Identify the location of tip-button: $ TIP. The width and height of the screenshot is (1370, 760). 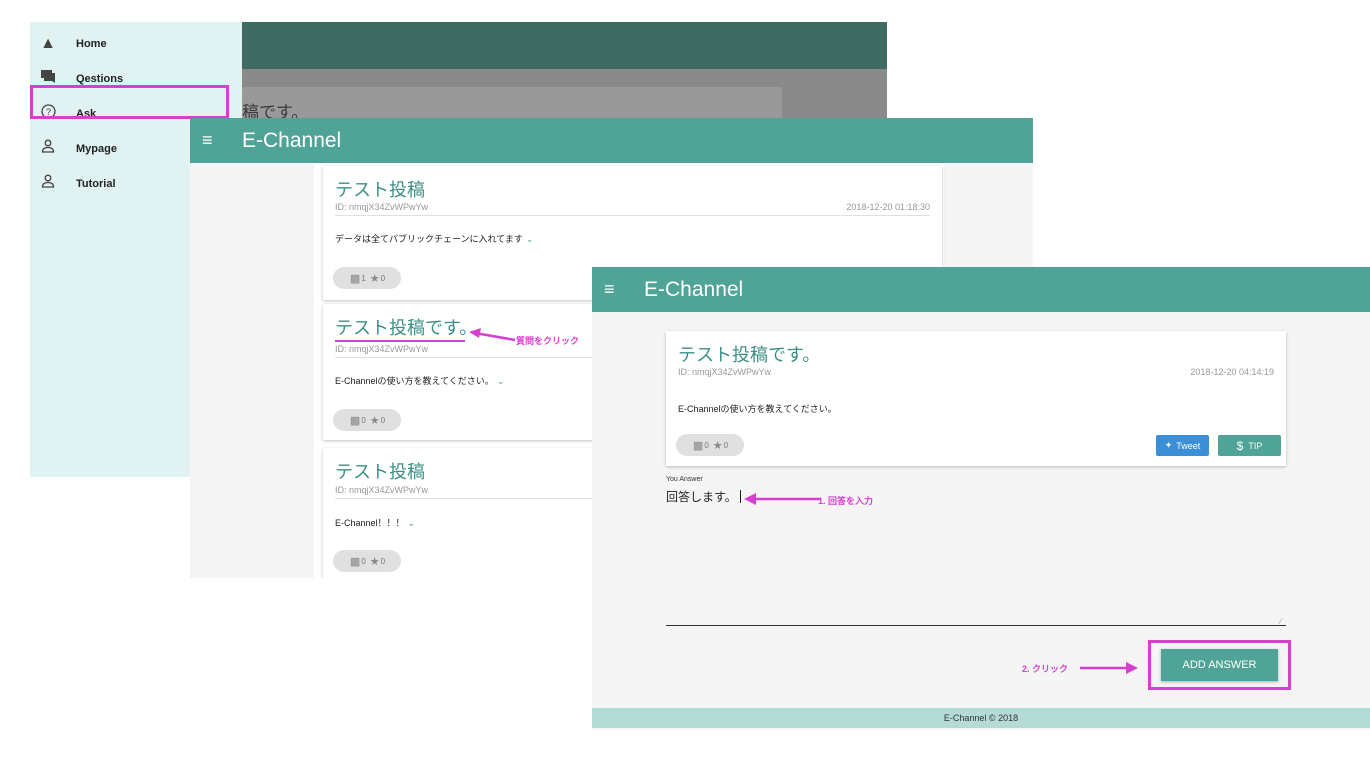
(1249, 445).